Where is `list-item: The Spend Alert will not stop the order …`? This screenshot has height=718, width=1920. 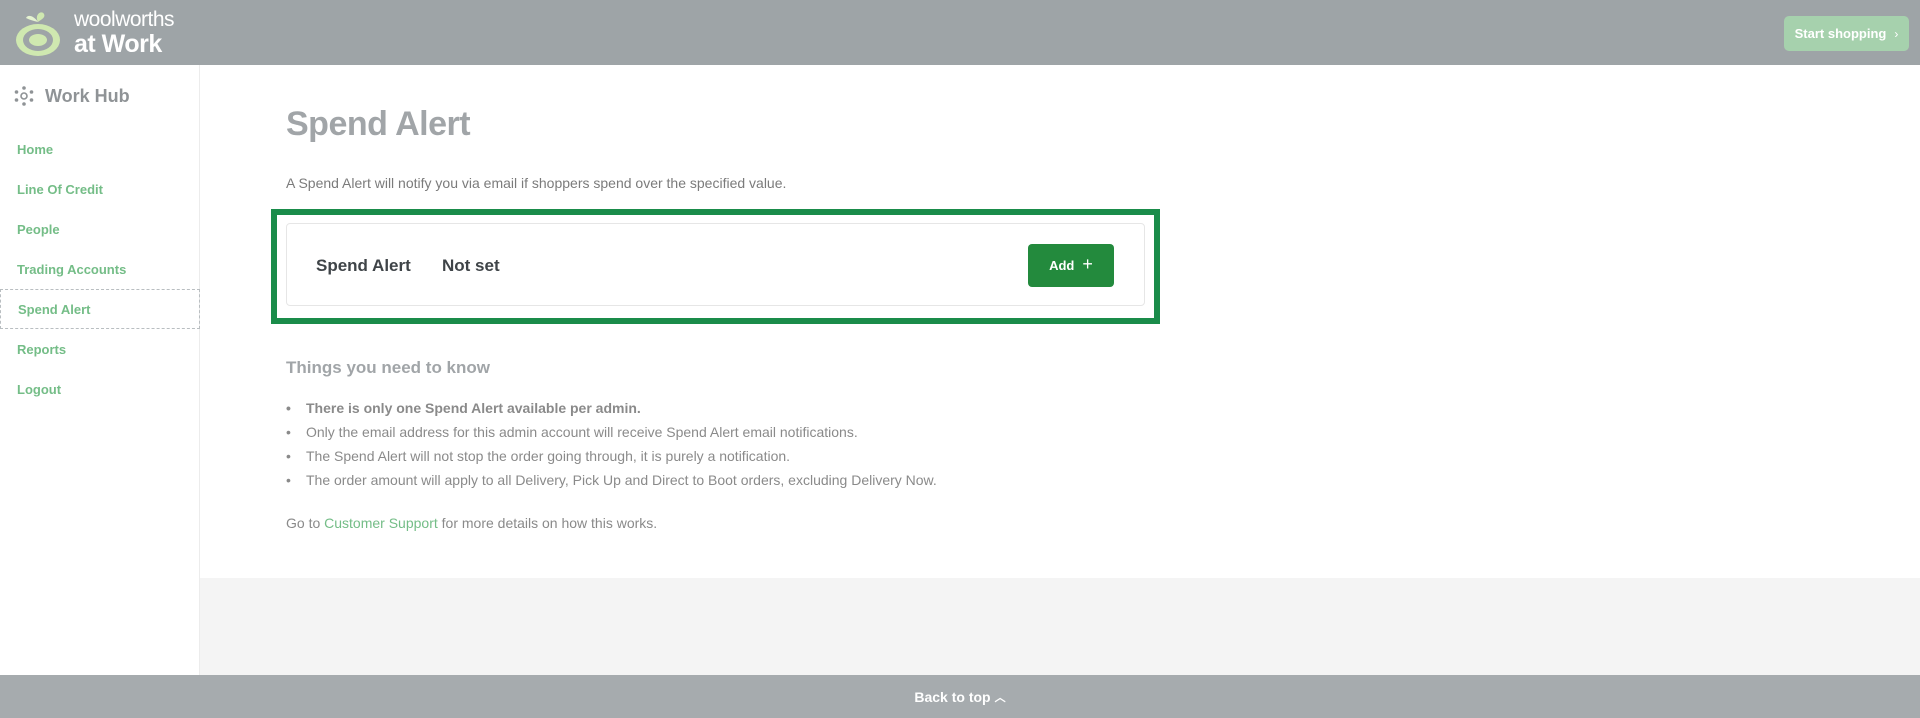 list-item: The Spend Alert will not stop the order … is located at coordinates (611, 457).